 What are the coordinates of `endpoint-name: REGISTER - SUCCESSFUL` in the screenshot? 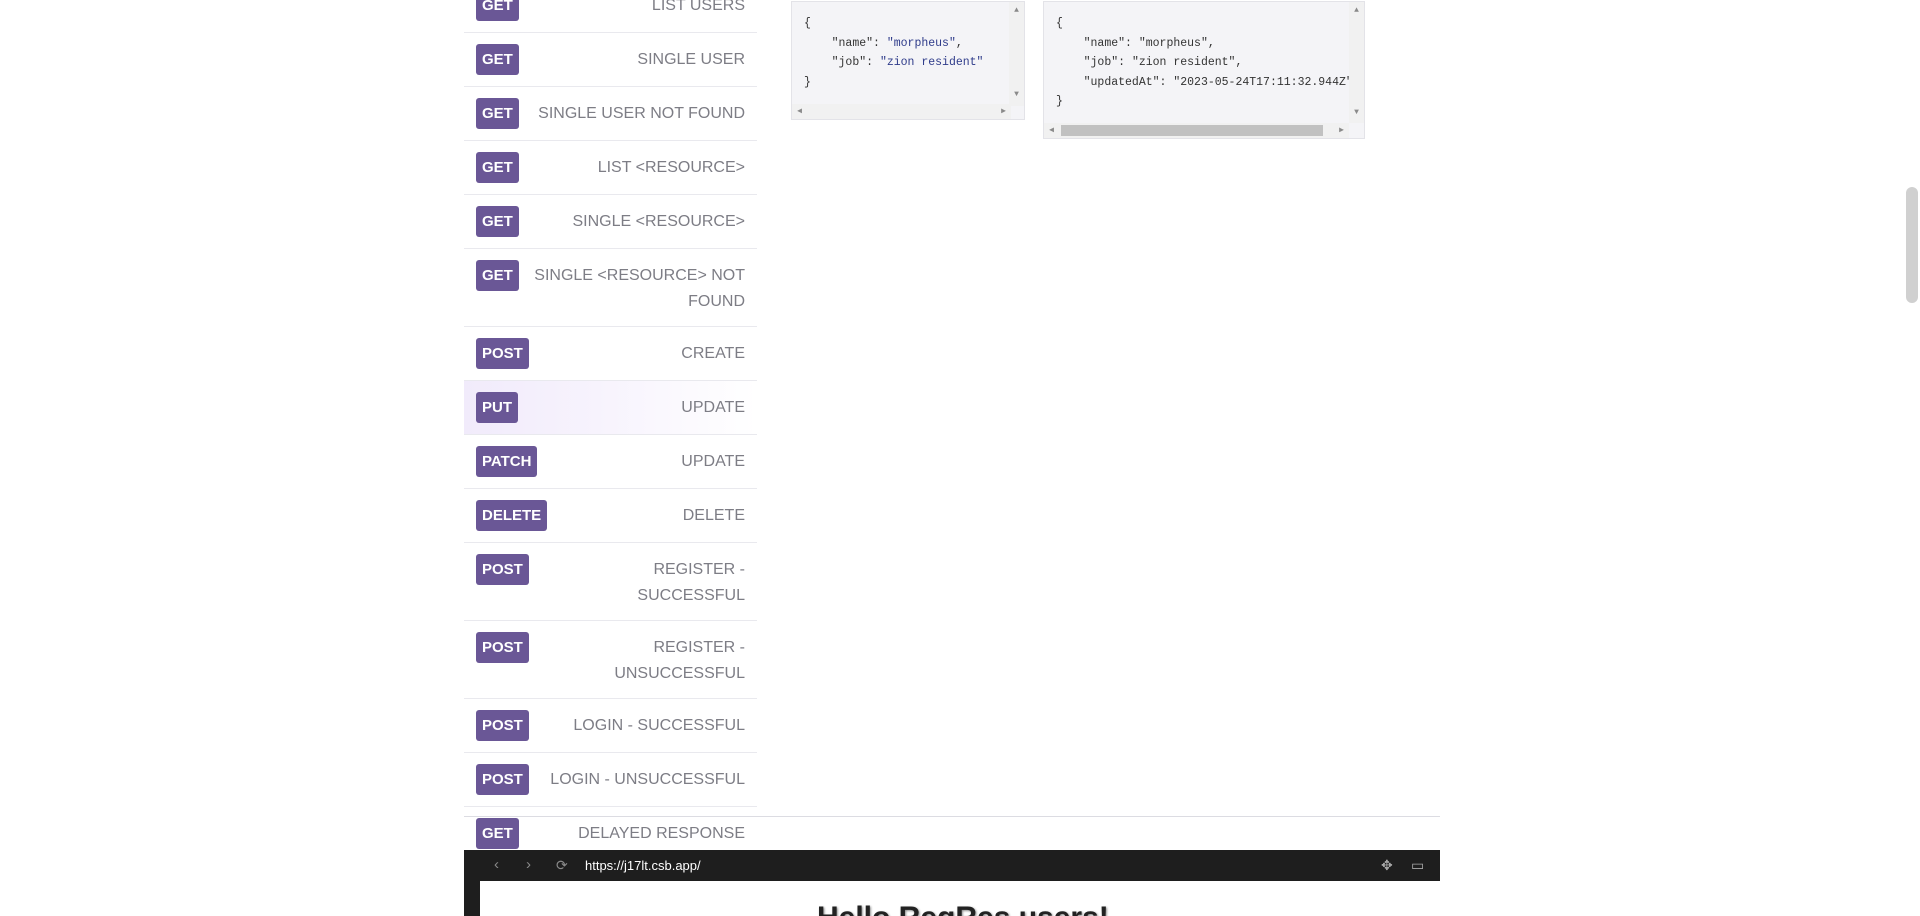 It's located at (691, 582).